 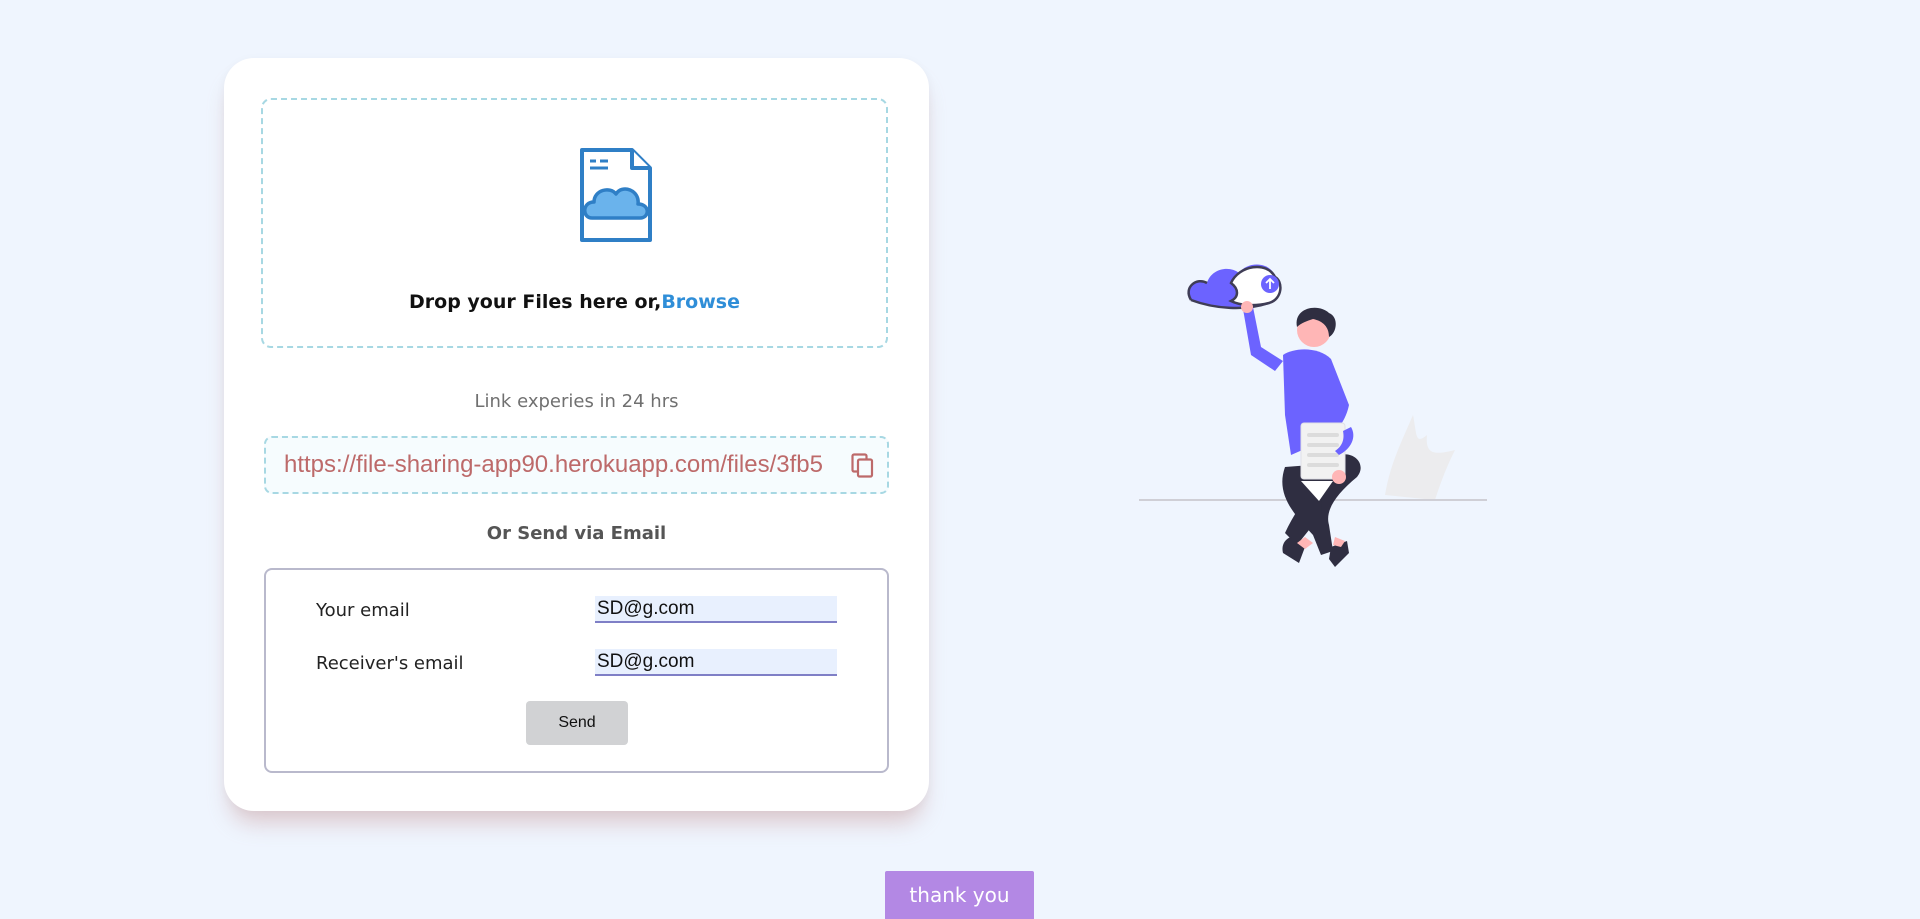 What do you see at coordinates (576, 533) in the screenshot?
I see `or-send-via-email-heading: Or Send via Email` at bounding box center [576, 533].